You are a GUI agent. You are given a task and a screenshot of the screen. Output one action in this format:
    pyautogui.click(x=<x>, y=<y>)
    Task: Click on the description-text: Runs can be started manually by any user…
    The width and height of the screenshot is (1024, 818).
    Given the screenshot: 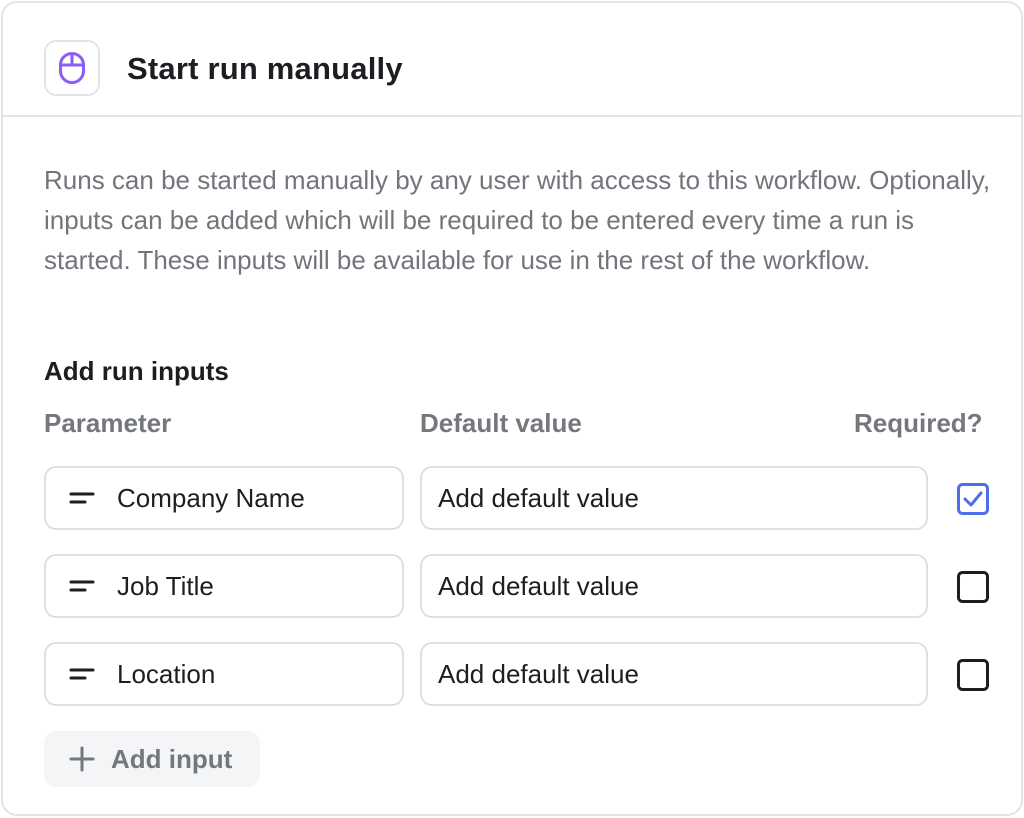 What is the action you would take?
    pyautogui.click(x=517, y=220)
    